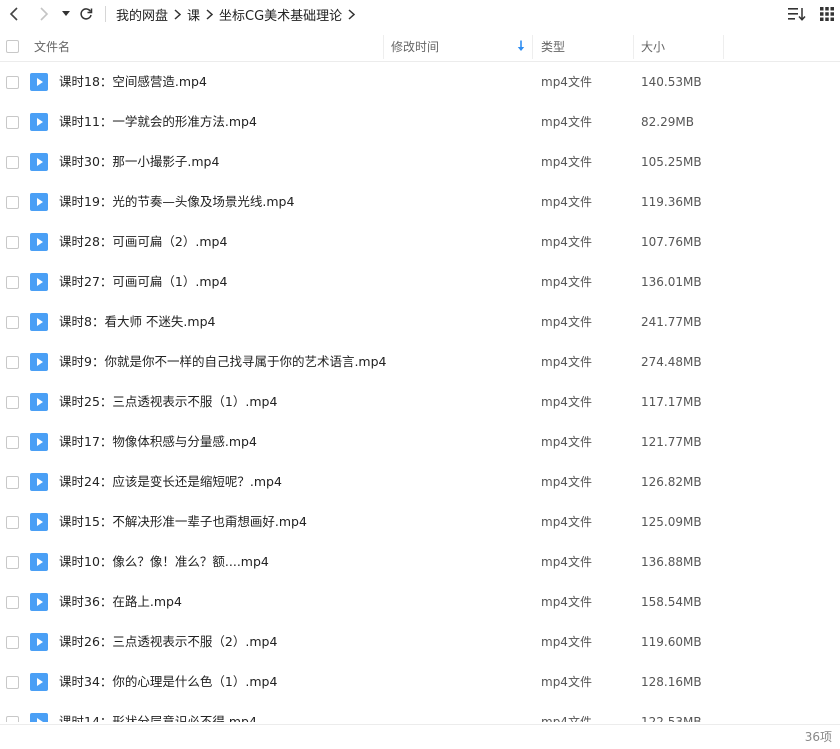  Describe the element at coordinates (137, 322) in the screenshot. I see `file-name: 课时8：看大师 不迷失.mp4` at that location.